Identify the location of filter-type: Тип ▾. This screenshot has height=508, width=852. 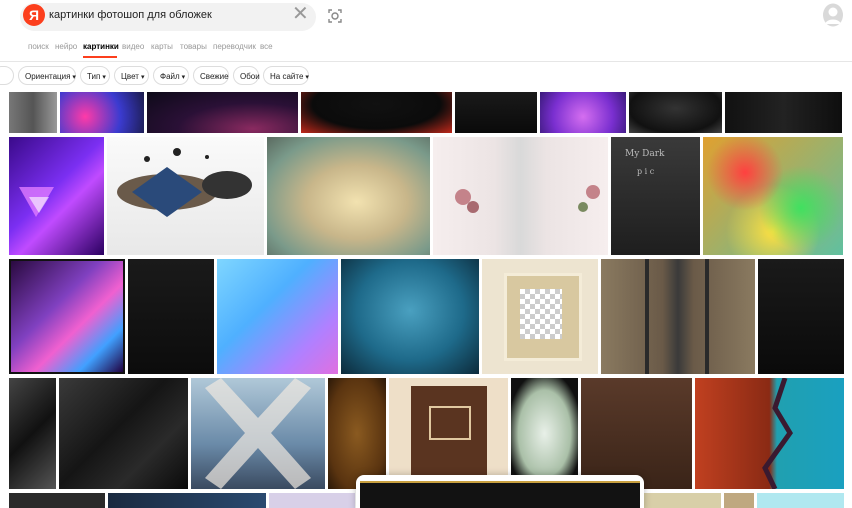
(95, 75).